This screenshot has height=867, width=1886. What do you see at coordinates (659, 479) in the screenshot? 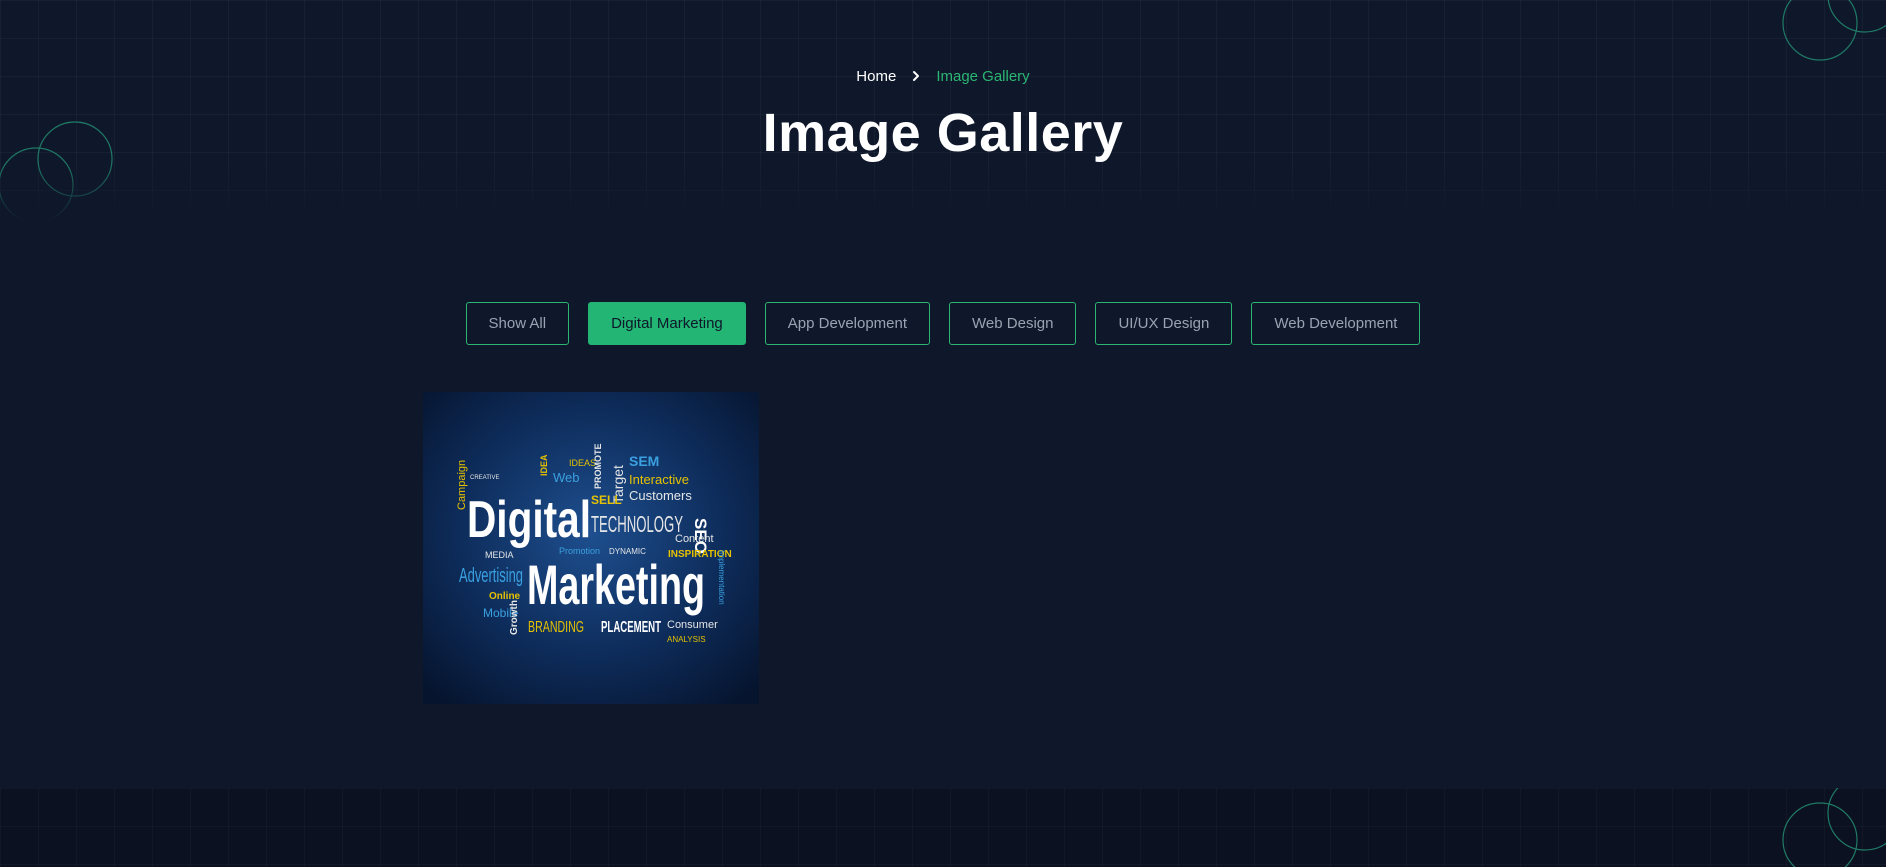
I see `svg-text: Interactive` at bounding box center [659, 479].